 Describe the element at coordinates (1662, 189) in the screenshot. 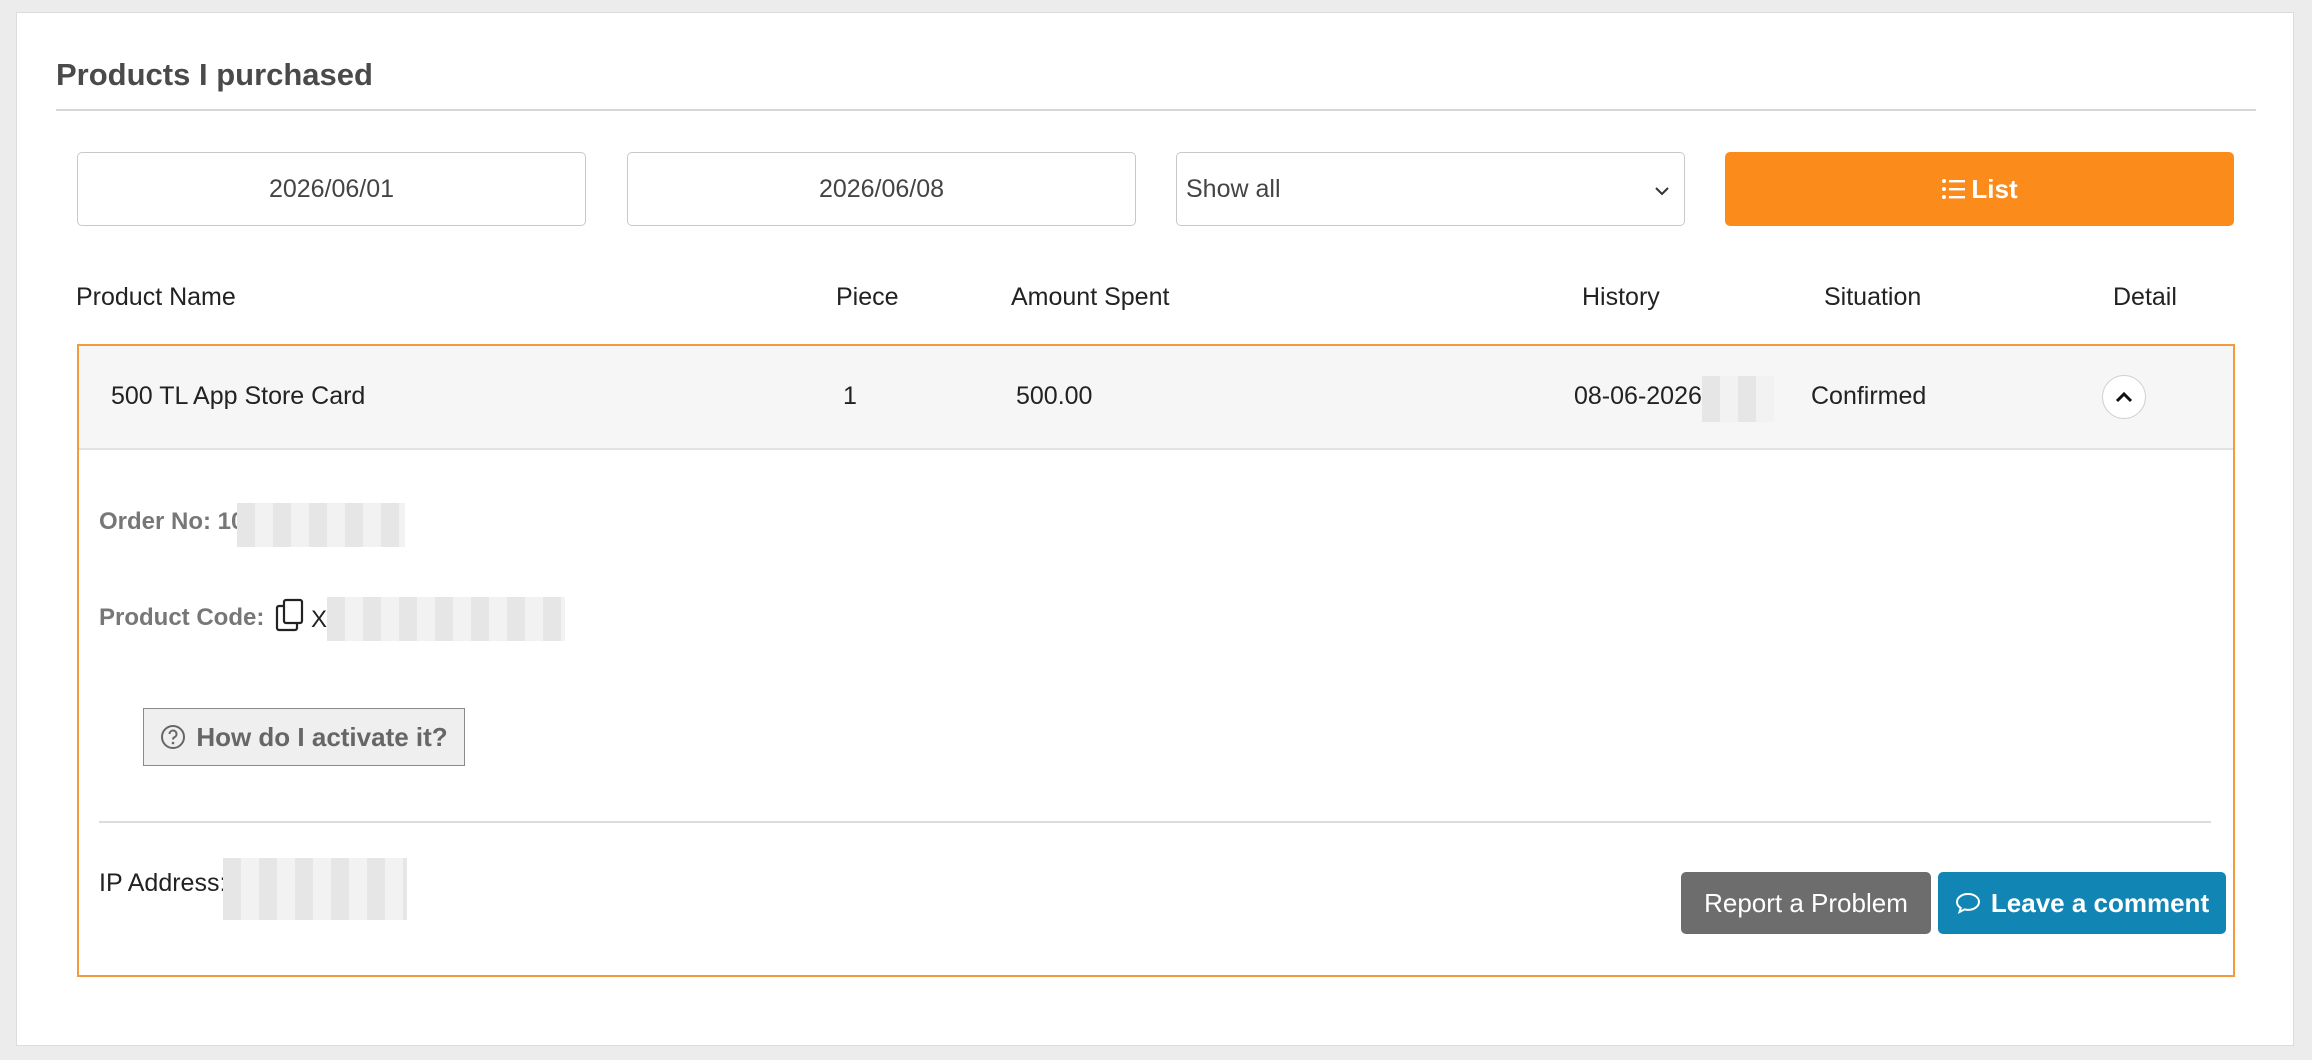

I see `chevron-down-icon` at that location.